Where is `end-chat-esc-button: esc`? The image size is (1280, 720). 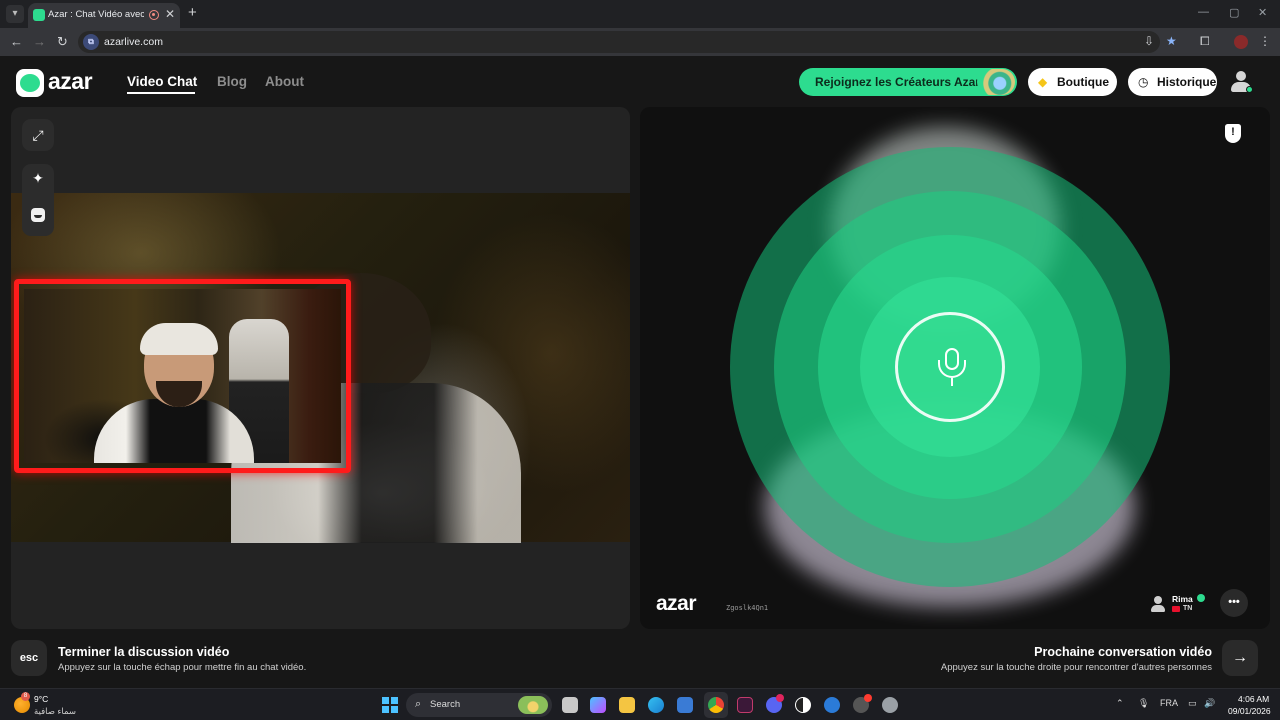 end-chat-esc-button: esc is located at coordinates (29, 658).